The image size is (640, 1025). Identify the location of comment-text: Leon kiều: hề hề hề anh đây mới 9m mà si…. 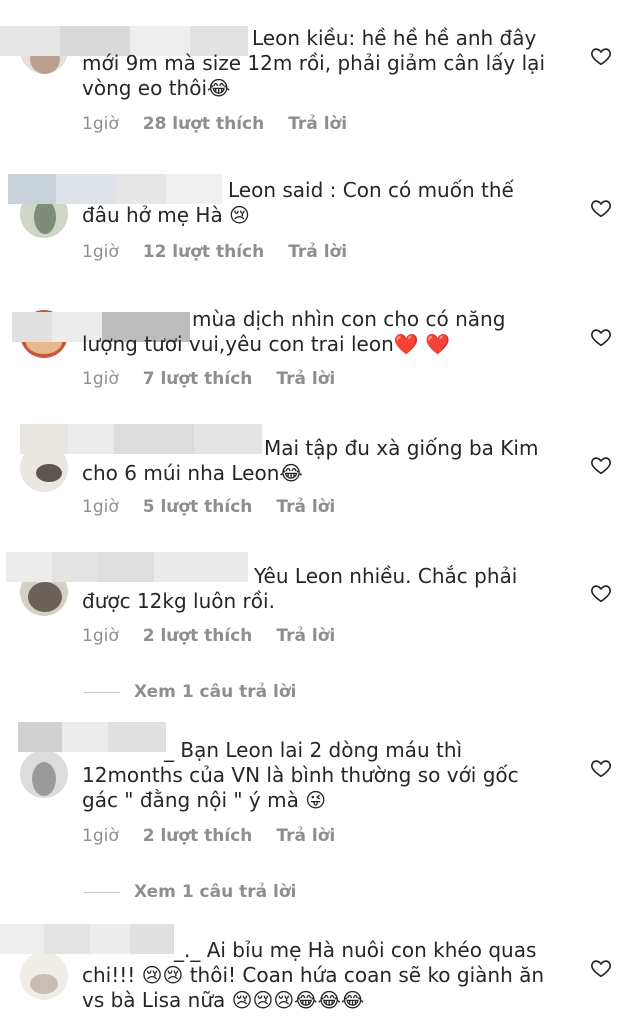
(313, 63).